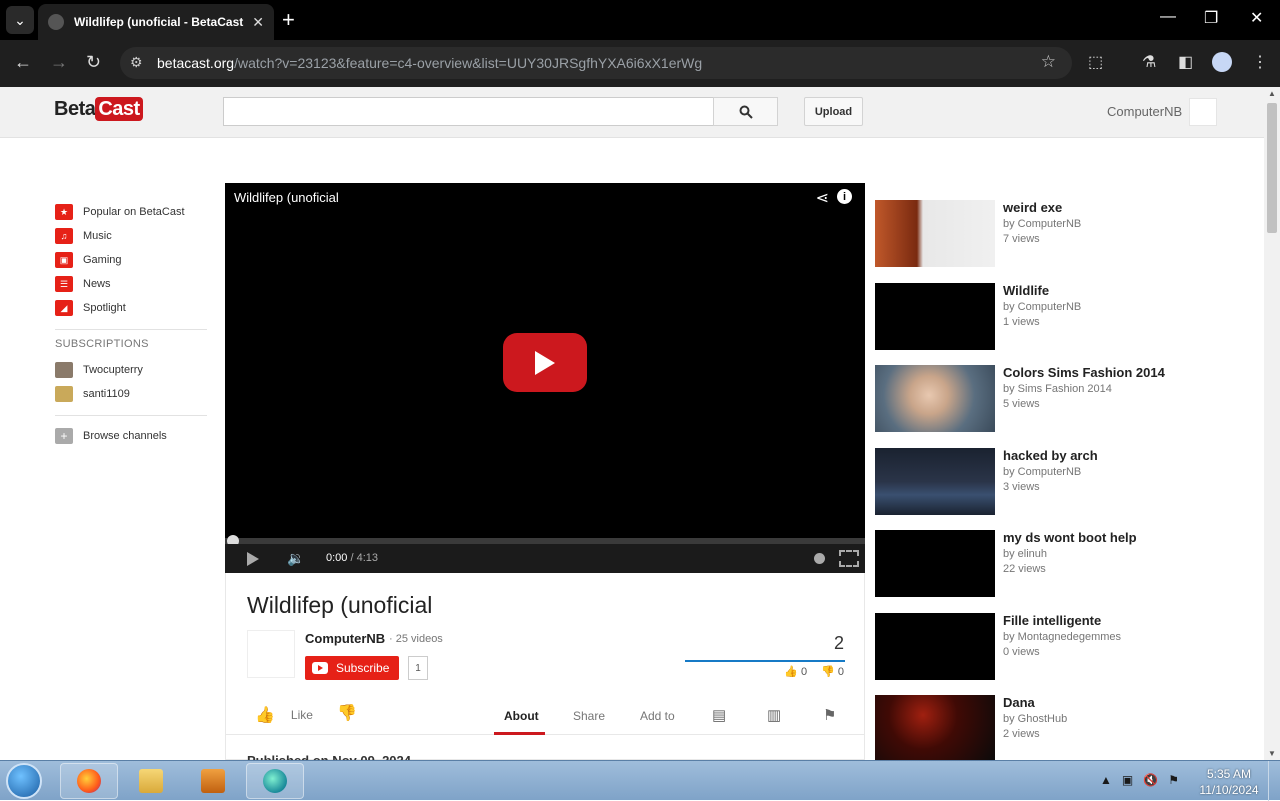 The height and width of the screenshot is (801, 1280). I want to click on taskbar-media-player, so click(213, 781).